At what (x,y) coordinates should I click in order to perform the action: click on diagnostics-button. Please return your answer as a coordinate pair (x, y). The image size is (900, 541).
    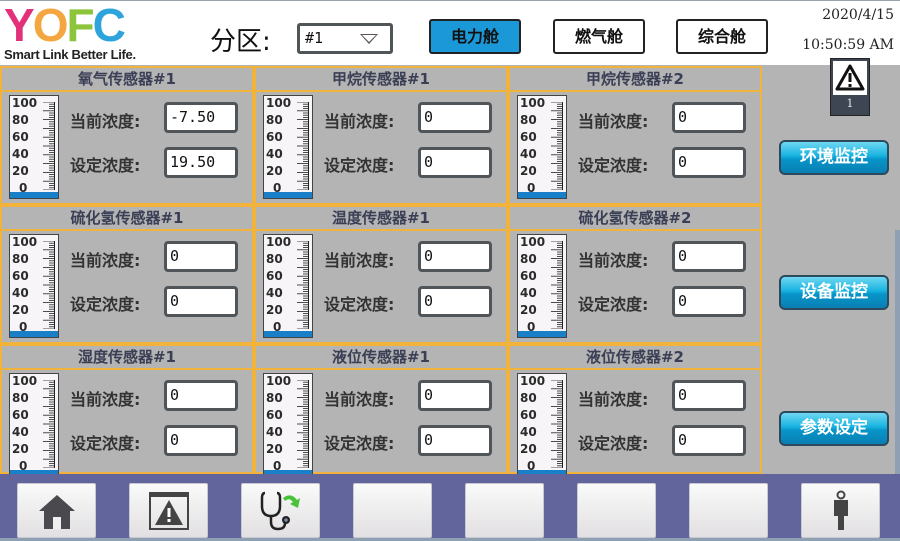
    Looking at the image, I should click on (280, 510).